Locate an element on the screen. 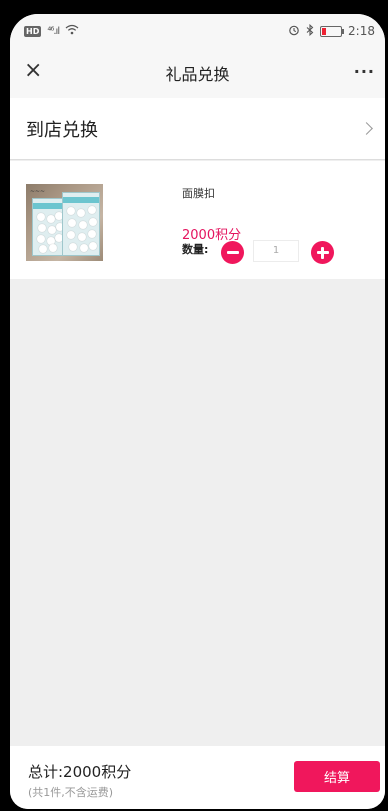 The height and width of the screenshot is (811, 388). clock: 2:18 is located at coordinates (361, 31).